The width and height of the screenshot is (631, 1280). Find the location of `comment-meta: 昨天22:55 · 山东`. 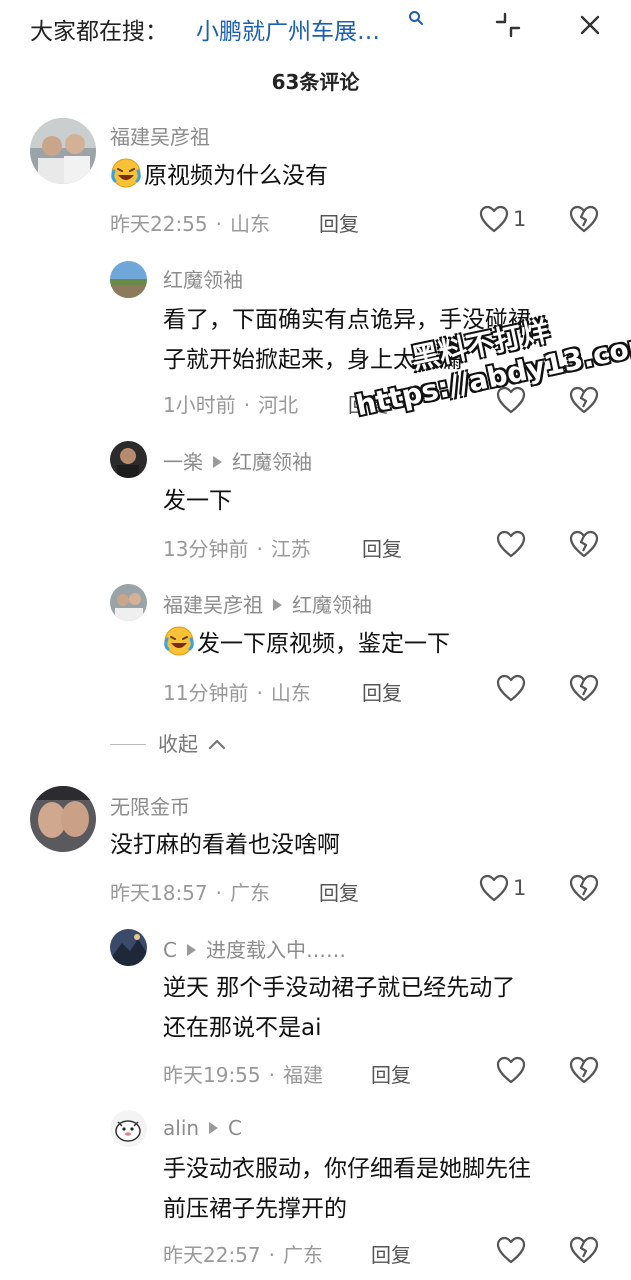

comment-meta: 昨天22:55 · 山东 is located at coordinates (190, 224).